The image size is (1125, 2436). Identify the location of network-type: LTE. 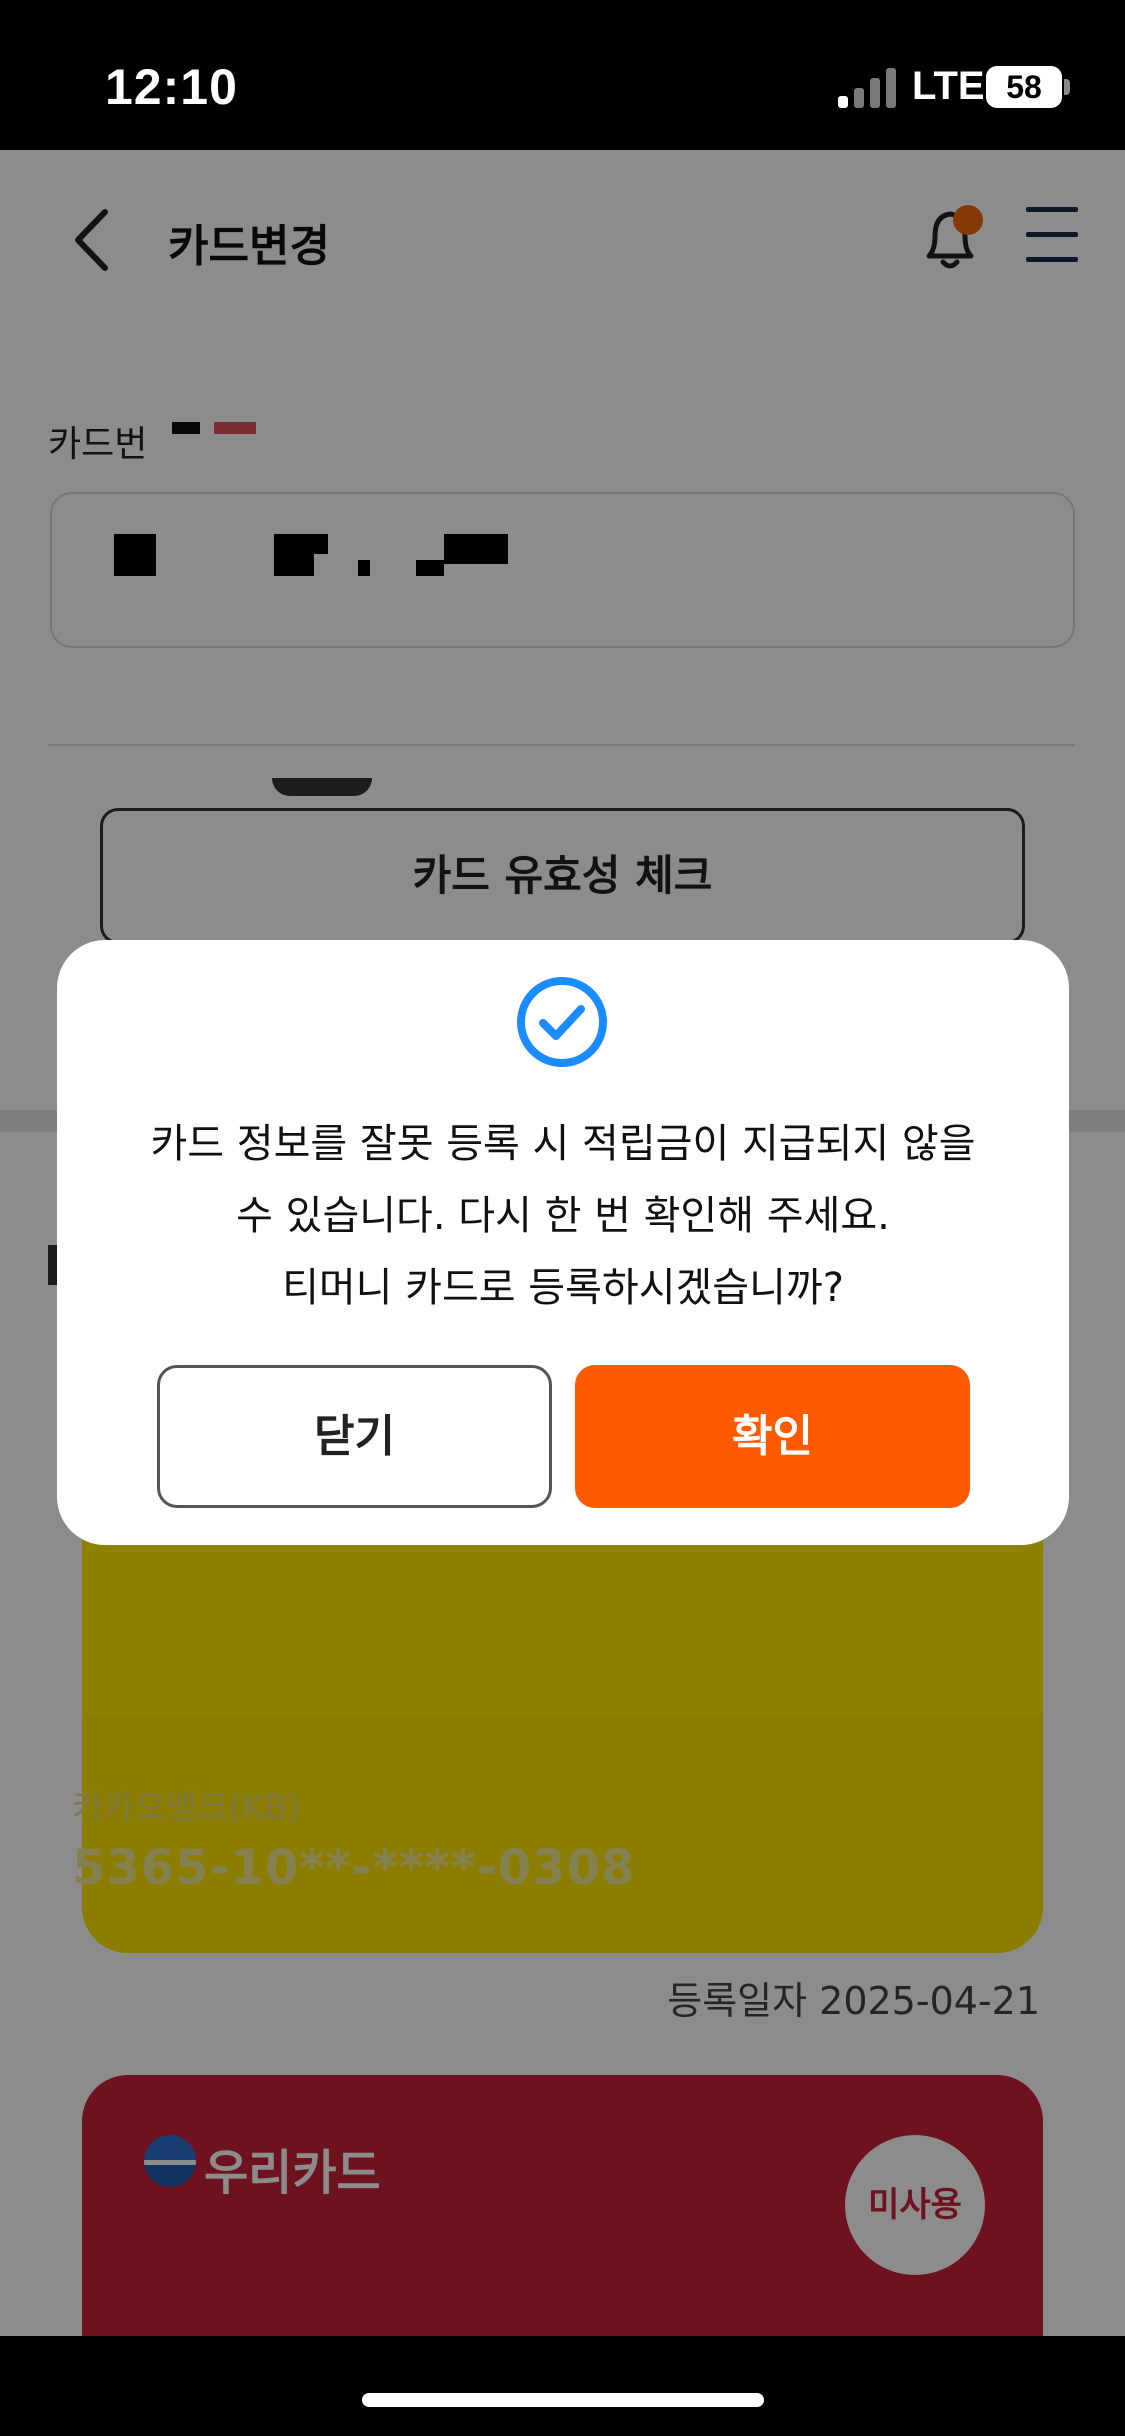
(948, 86).